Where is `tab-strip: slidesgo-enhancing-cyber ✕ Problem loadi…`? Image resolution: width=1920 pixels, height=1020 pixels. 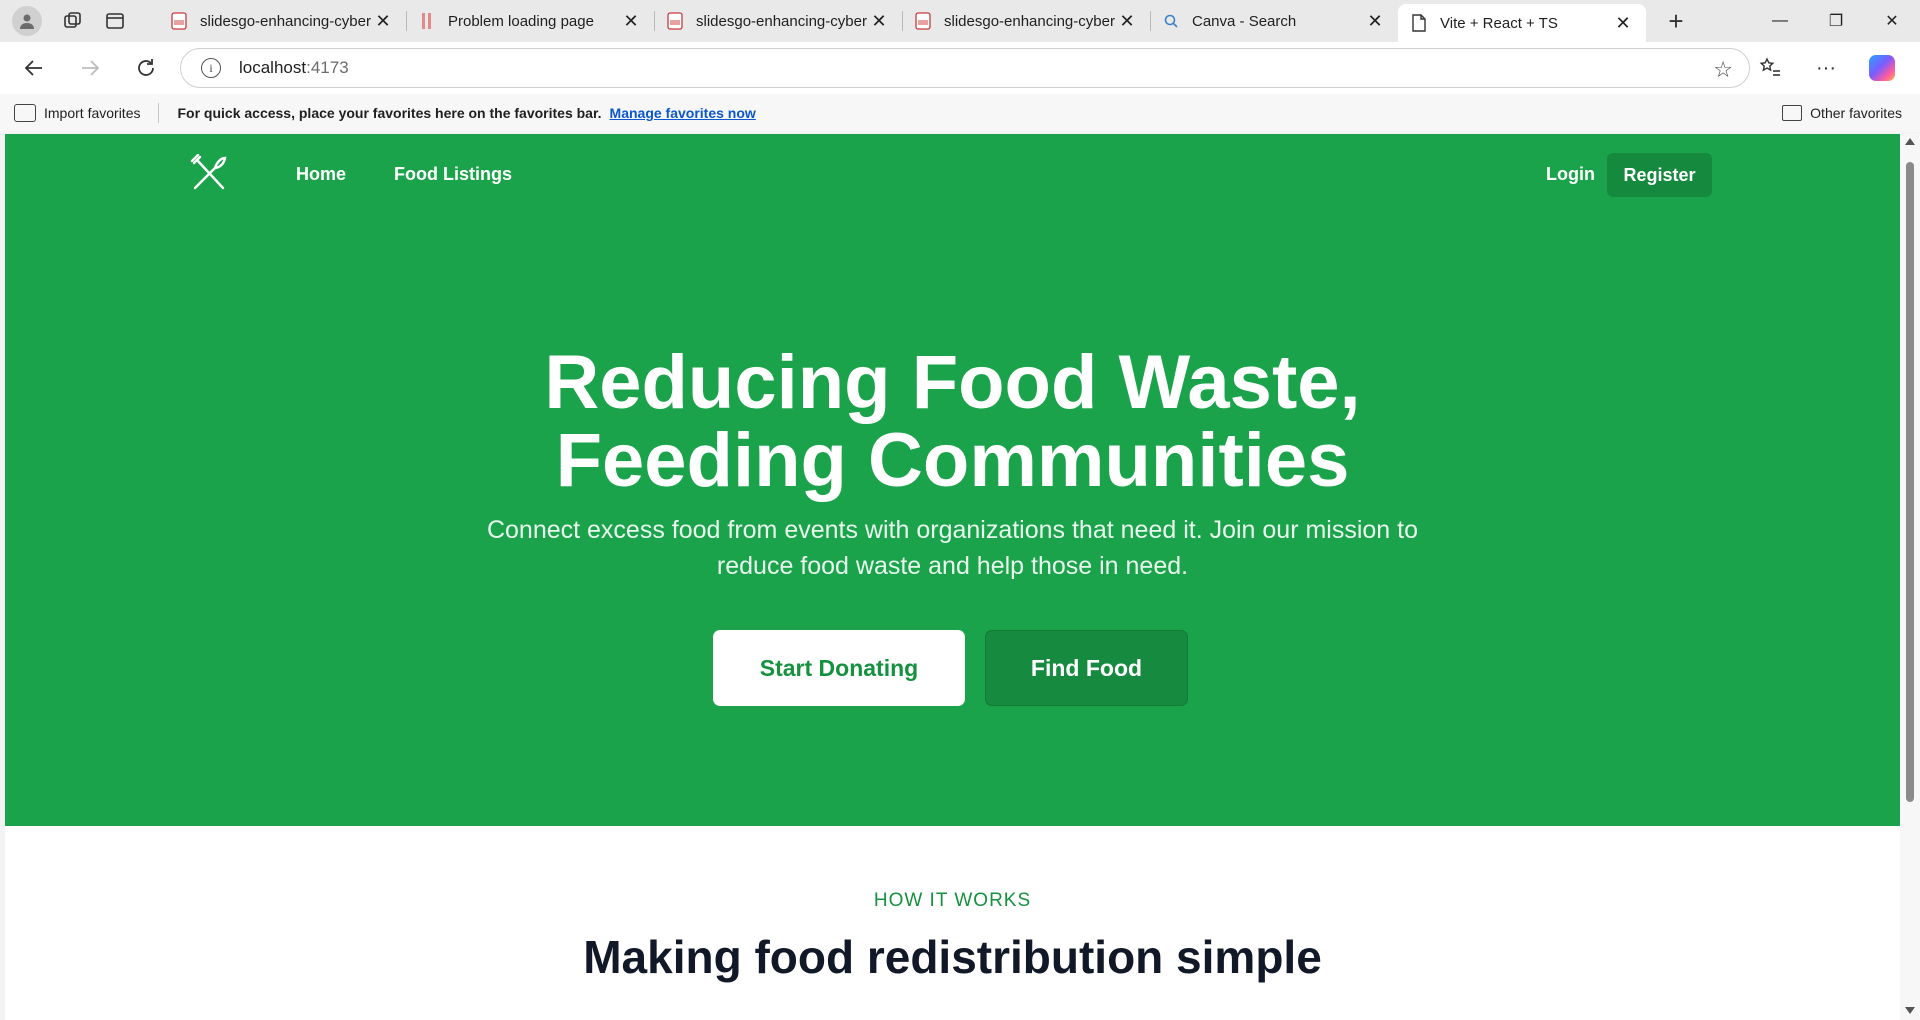 tab-strip: slidesgo-enhancing-cyber ✕ Problem loadi… is located at coordinates (960, 21).